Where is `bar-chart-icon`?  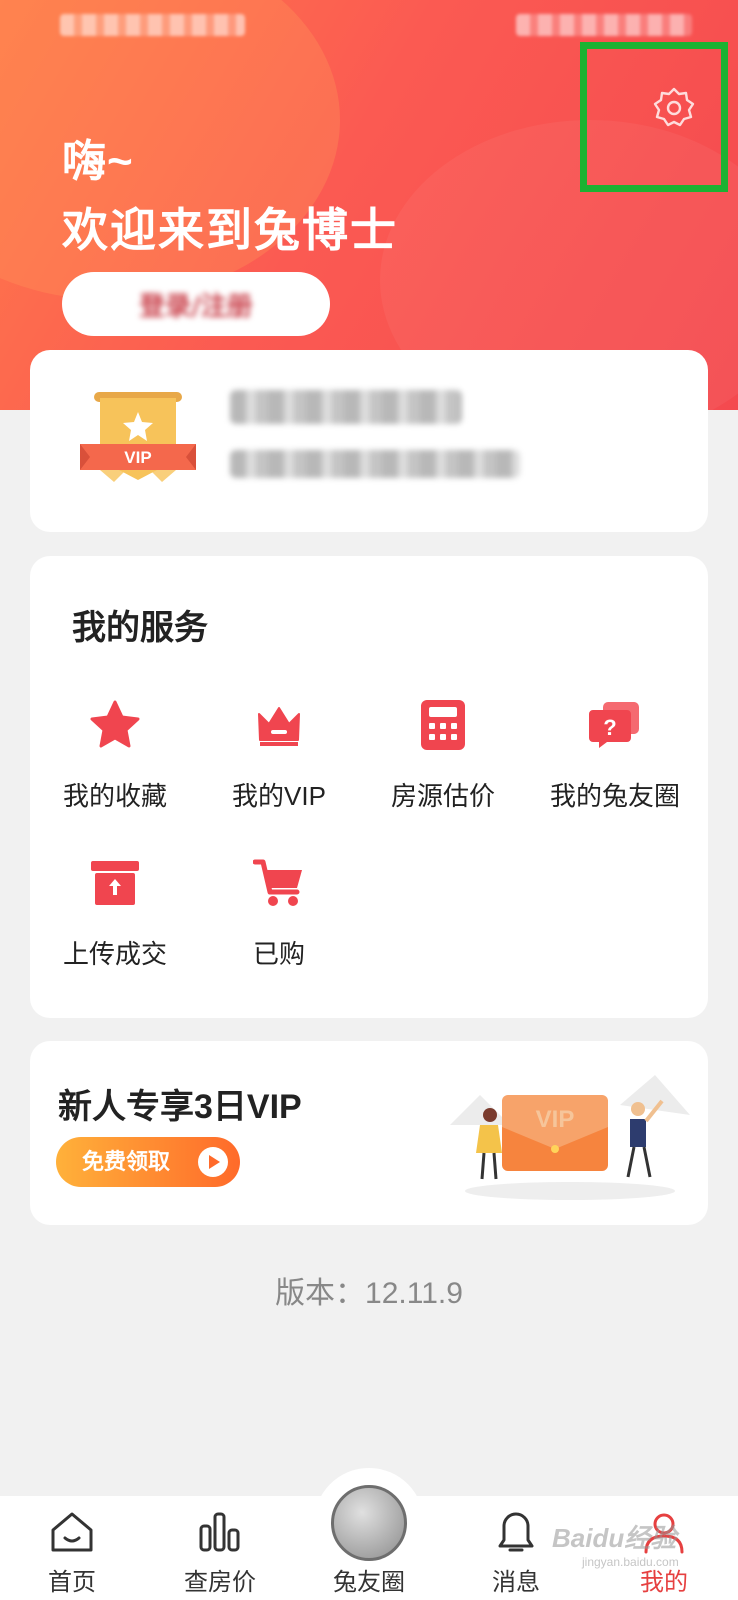 bar-chart-icon is located at coordinates (219, 1532).